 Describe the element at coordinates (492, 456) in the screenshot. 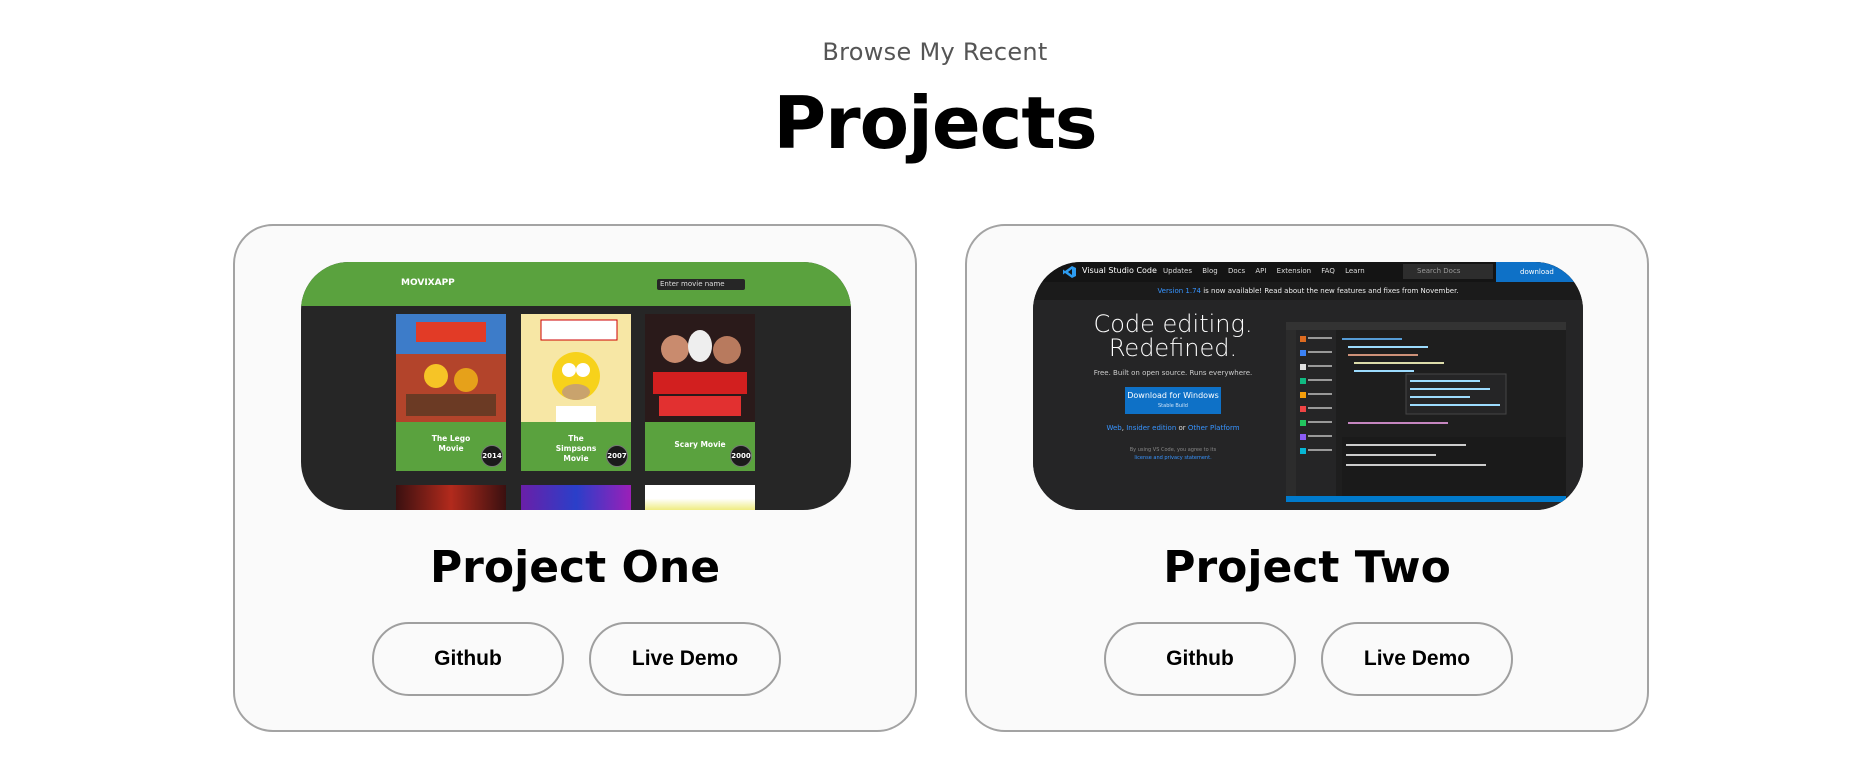

I see `movie-year-badge: 2014` at that location.